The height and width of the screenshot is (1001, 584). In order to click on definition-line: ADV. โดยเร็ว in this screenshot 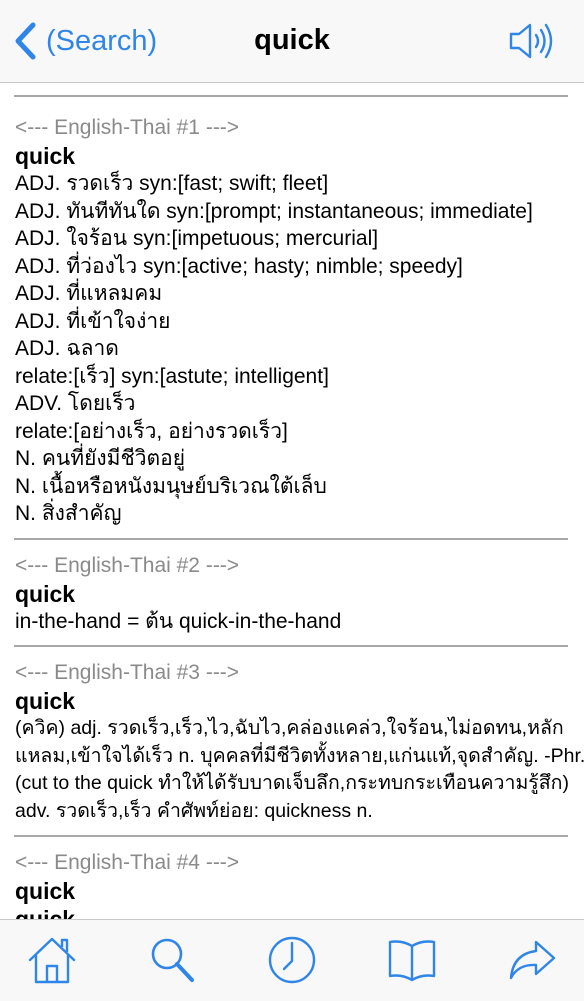, I will do `click(75, 403)`.